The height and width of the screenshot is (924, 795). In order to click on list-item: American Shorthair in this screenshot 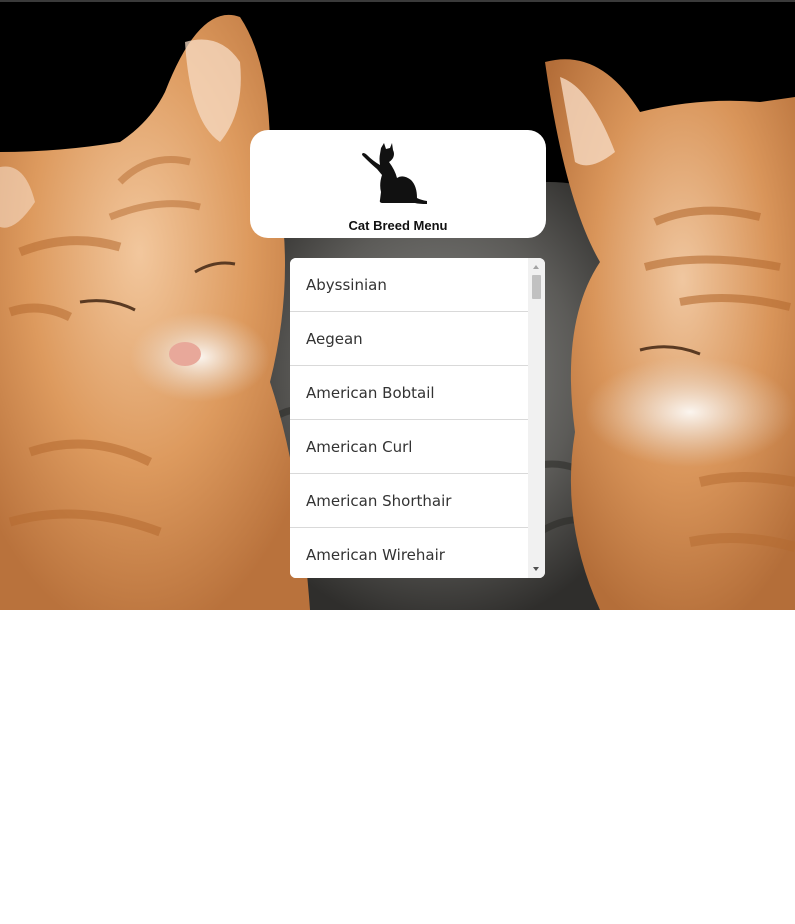, I will do `click(409, 501)`.